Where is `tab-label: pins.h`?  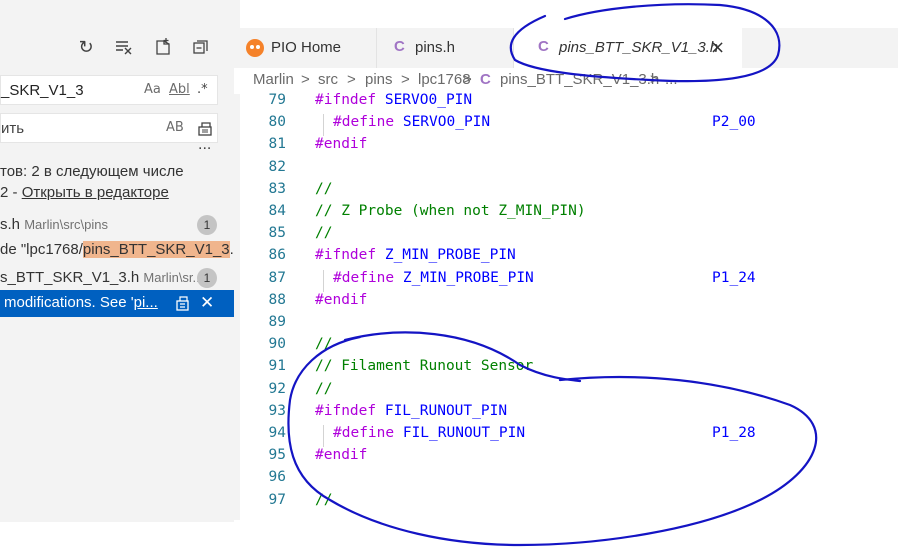
tab-label: pins.h is located at coordinates (435, 47).